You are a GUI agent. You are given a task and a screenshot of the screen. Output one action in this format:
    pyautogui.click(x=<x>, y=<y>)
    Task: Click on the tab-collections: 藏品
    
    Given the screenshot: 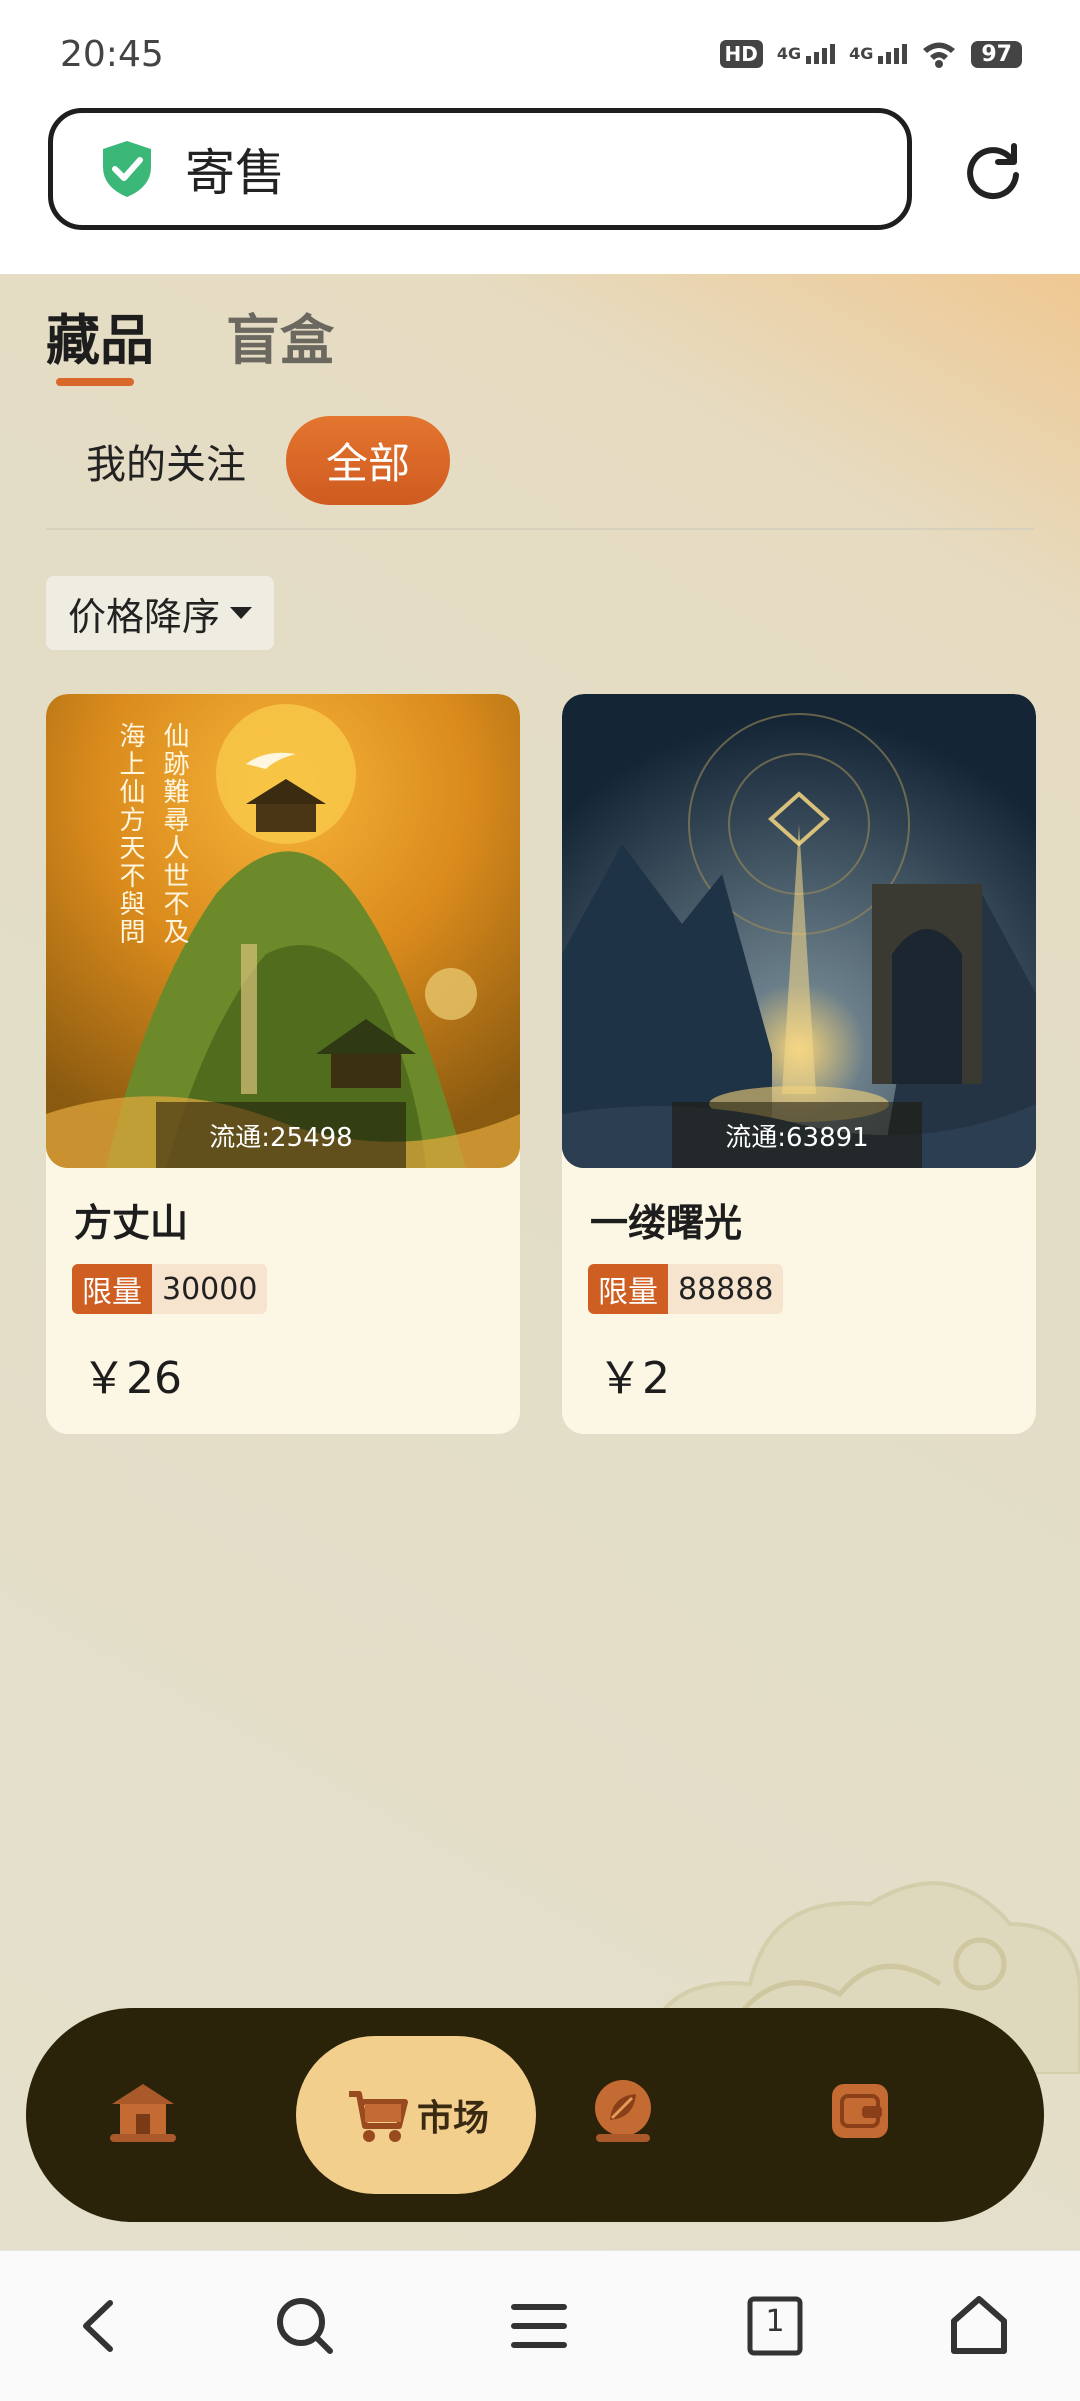 What is the action you would take?
    pyautogui.click(x=100, y=335)
    